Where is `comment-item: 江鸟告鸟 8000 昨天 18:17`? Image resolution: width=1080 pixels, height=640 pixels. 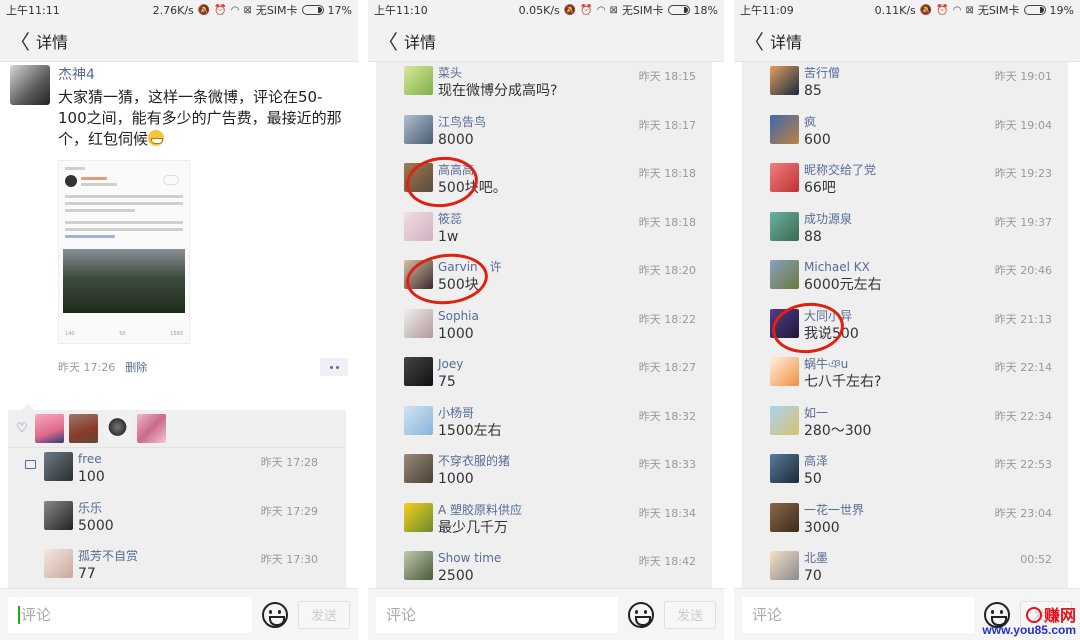 comment-item: 江鸟告鸟 8000 昨天 18:17 is located at coordinates (544, 135).